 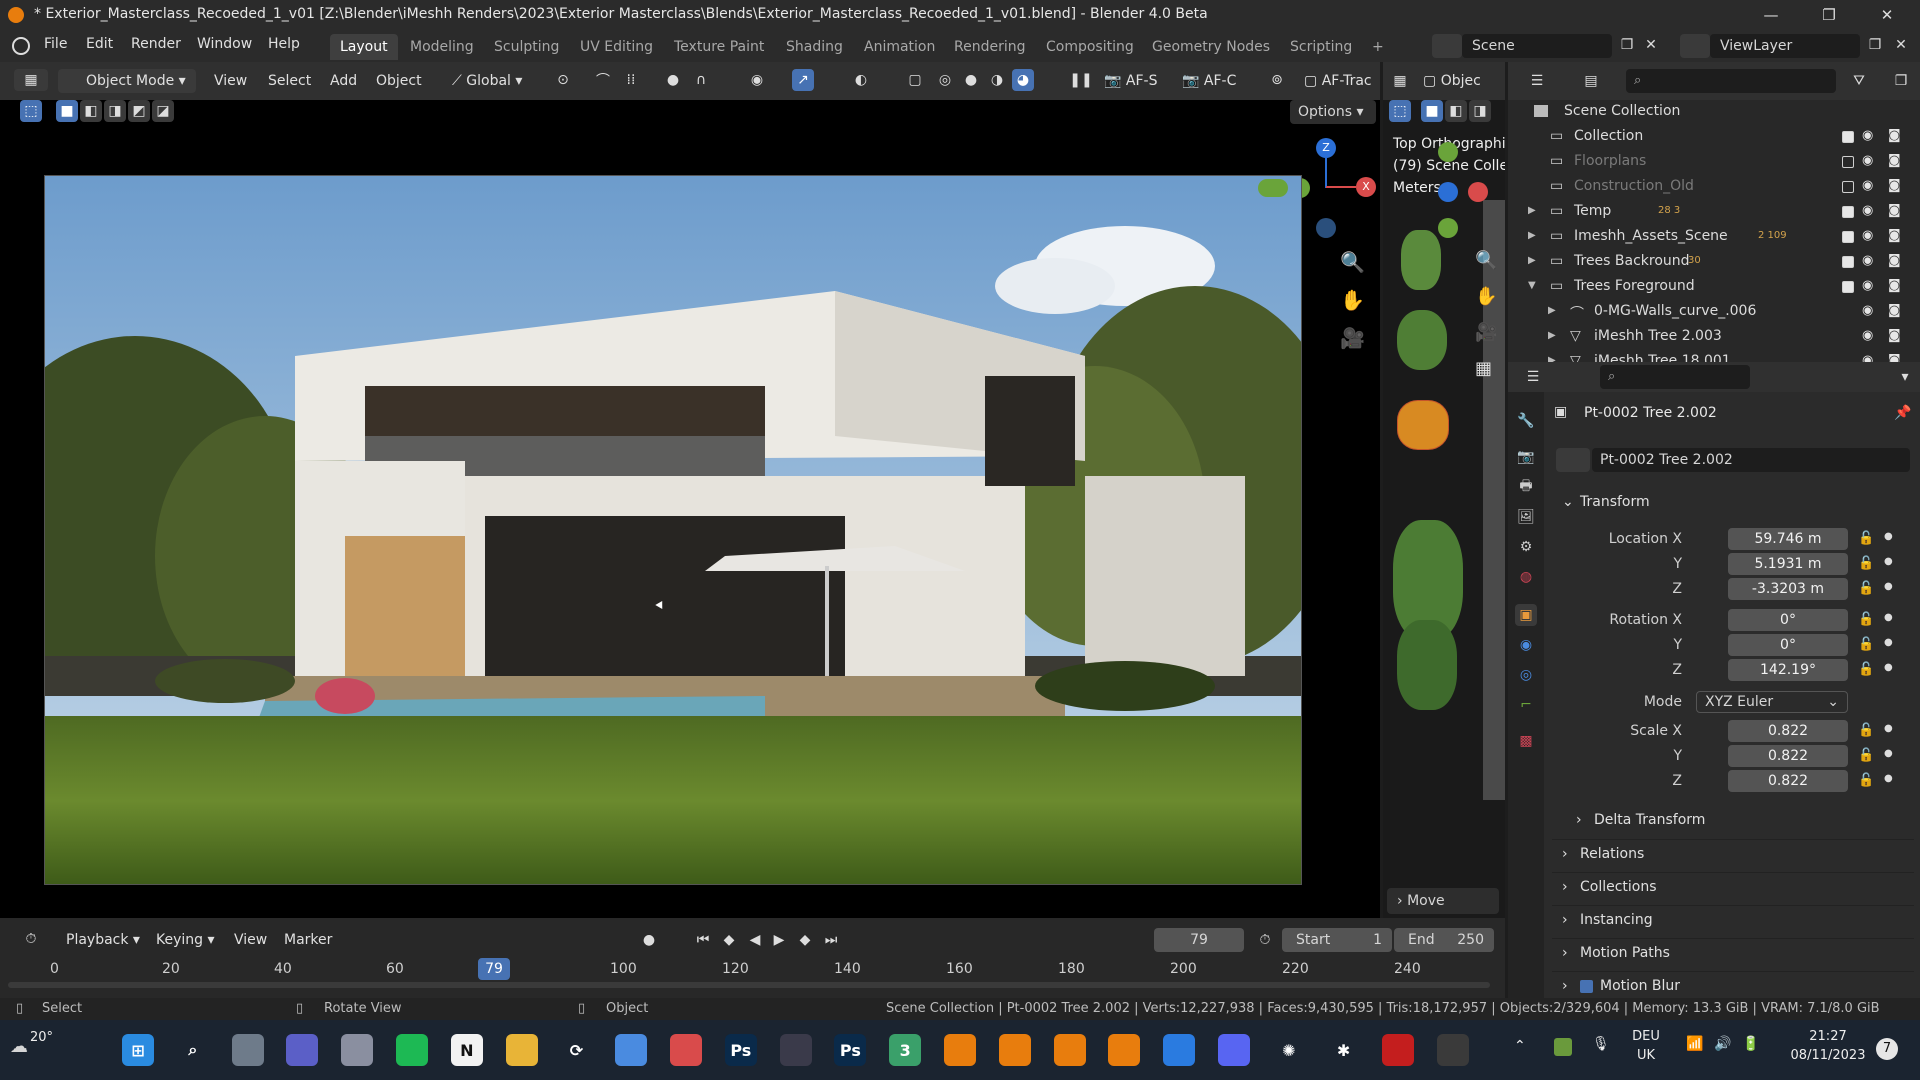 What do you see at coordinates (1447, 46) in the screenshot?
I see `scene-browse-icon` at bounding box center [1447, 46].